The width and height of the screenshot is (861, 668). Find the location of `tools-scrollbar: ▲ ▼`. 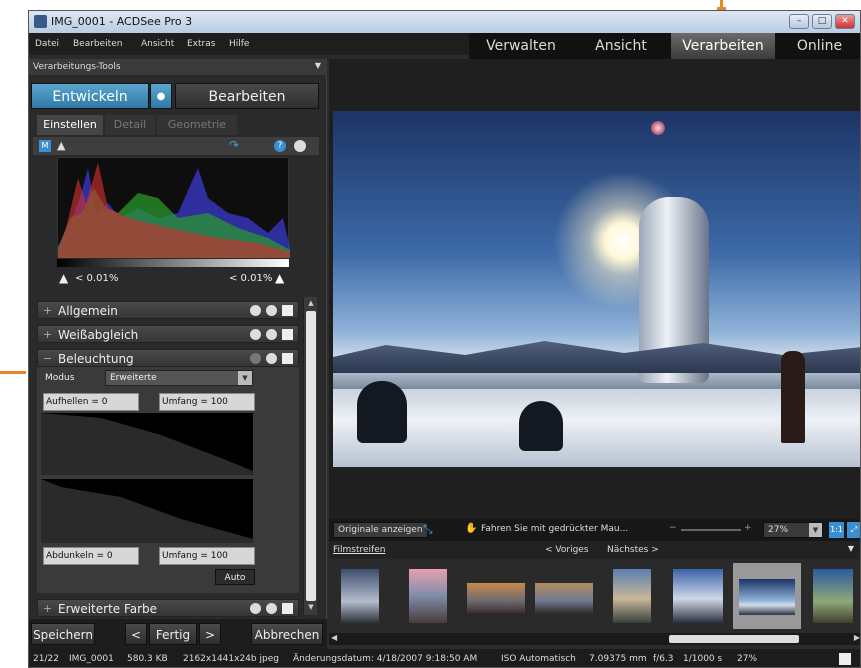

tools-scrollbar: ▲ ▼ is located at coordinates (310, 456).